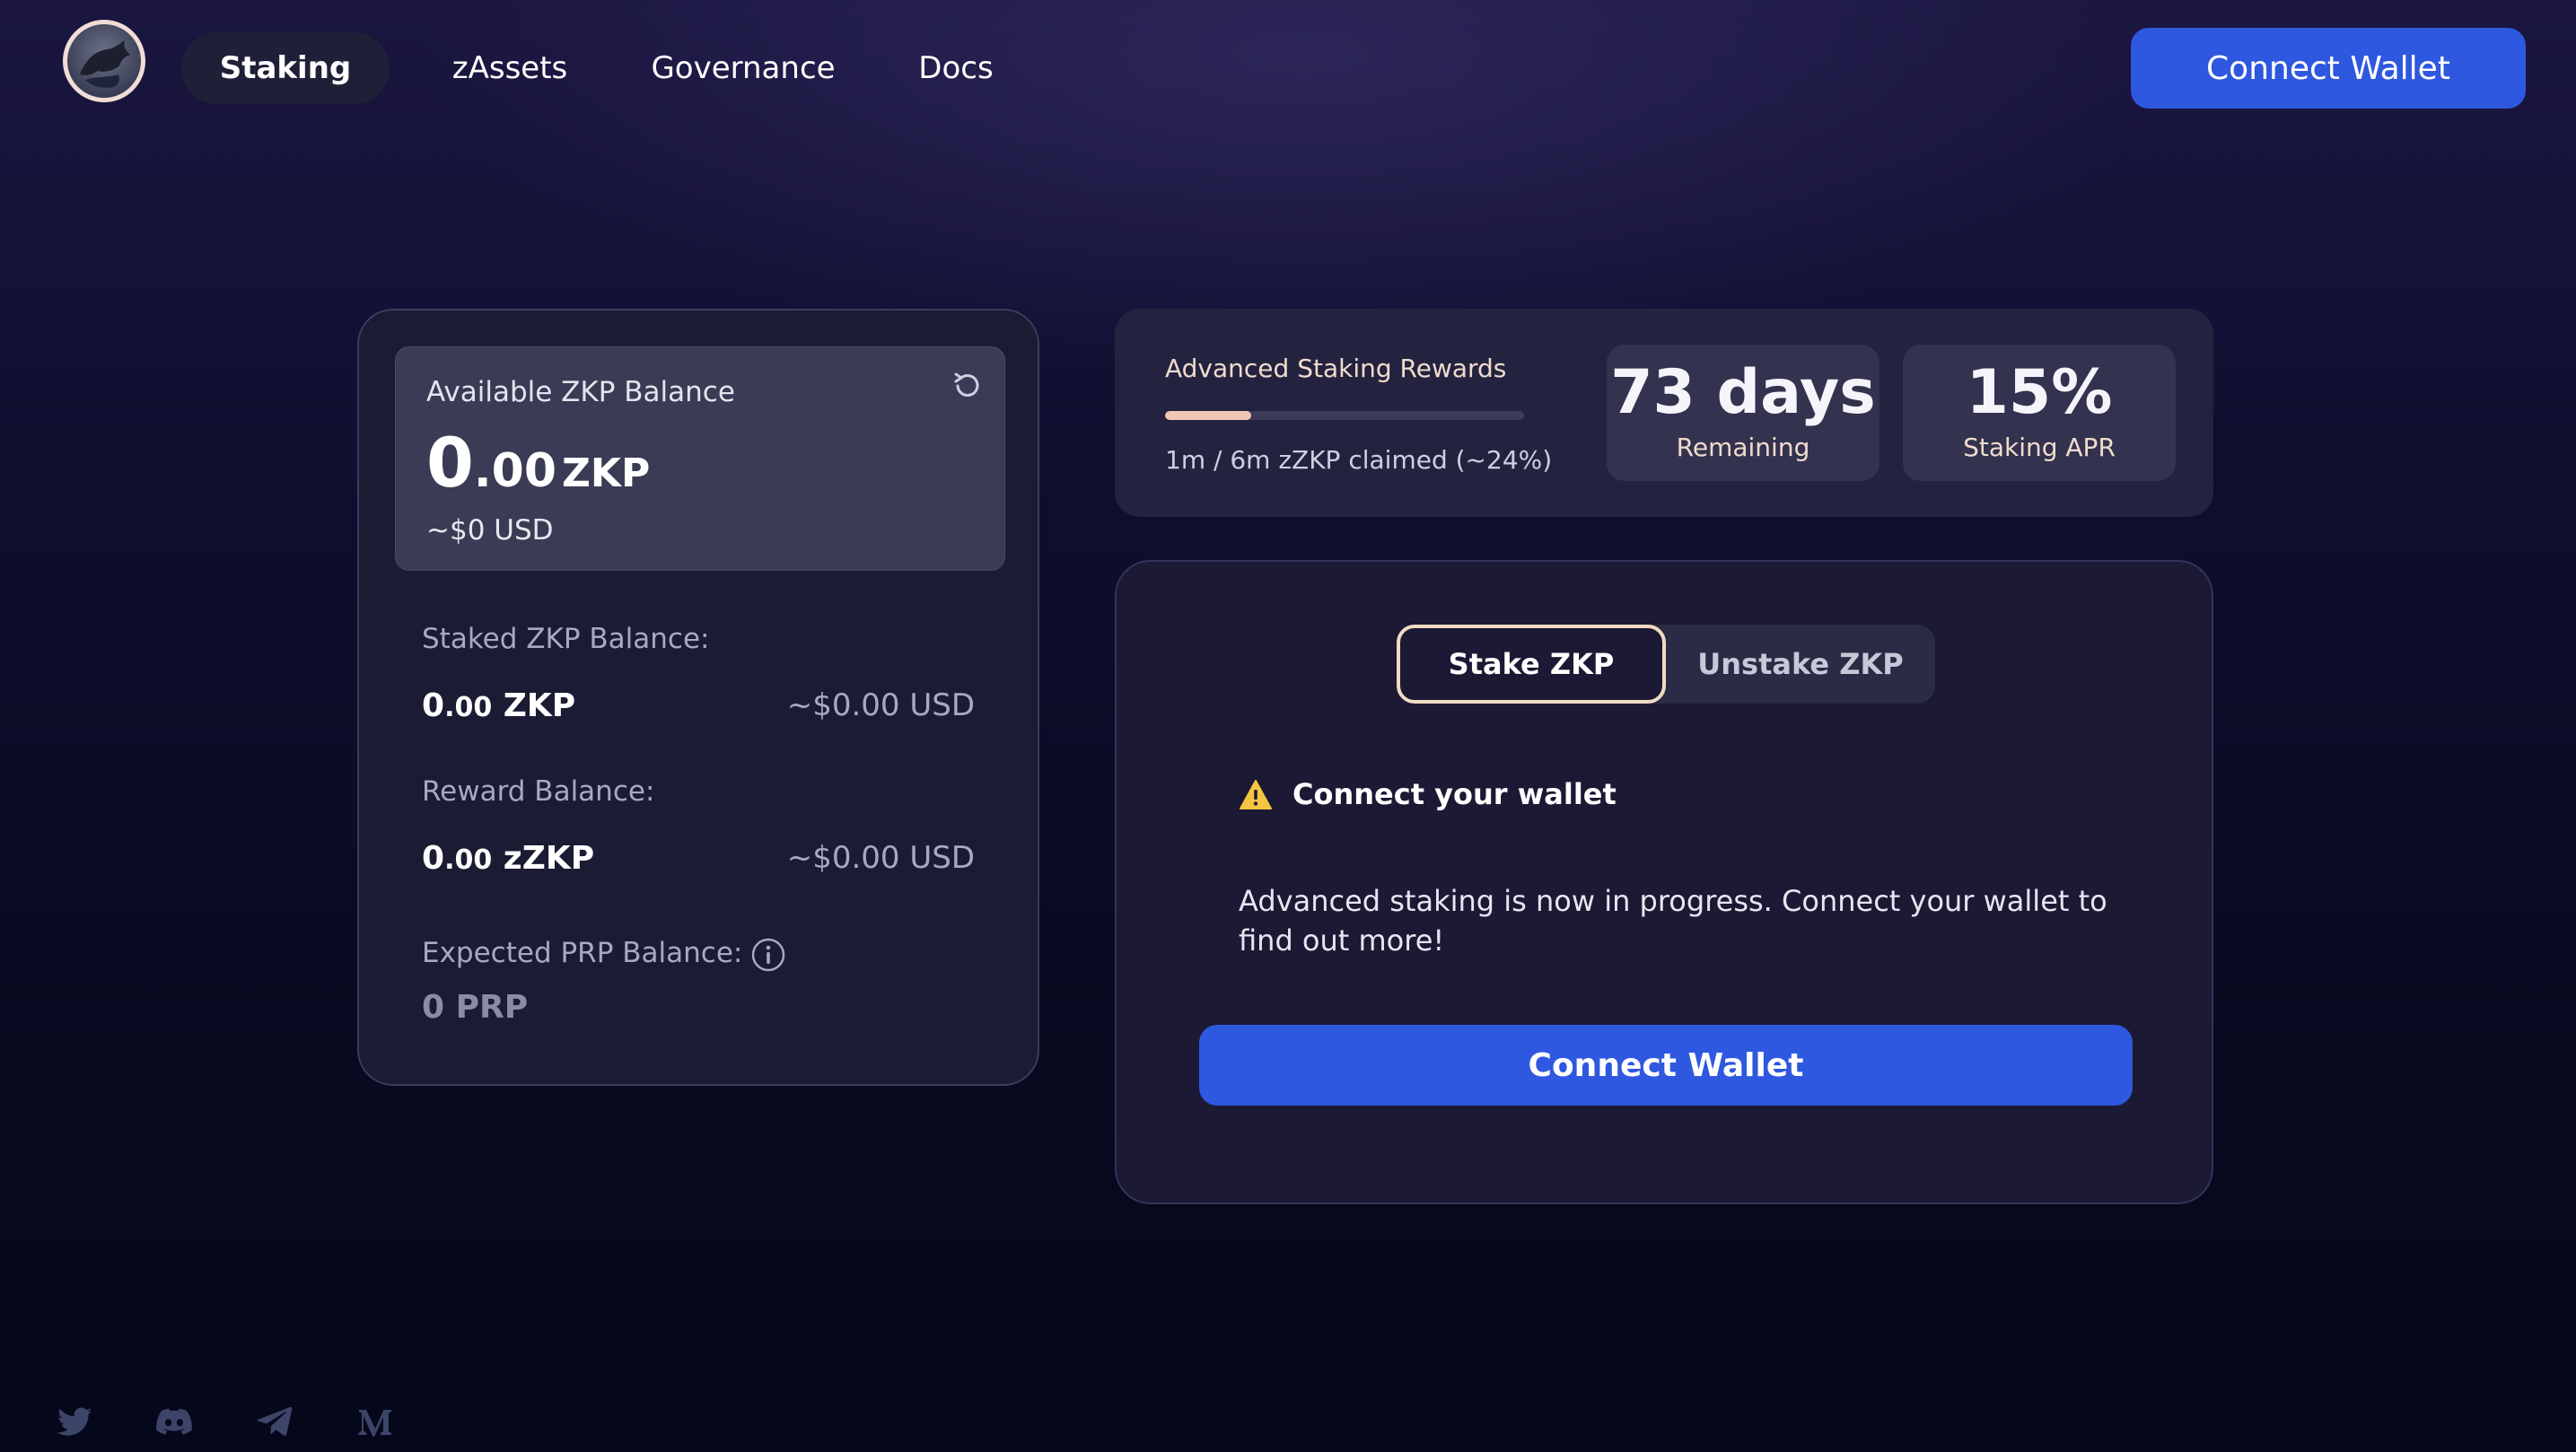 This screenshot has height=1452, width=2576. What do you see at coordinates (566, 639) in the screenshot?
I see `staked-balance-label: Staked ZKP Balance:` at bounding box center [566, 639].